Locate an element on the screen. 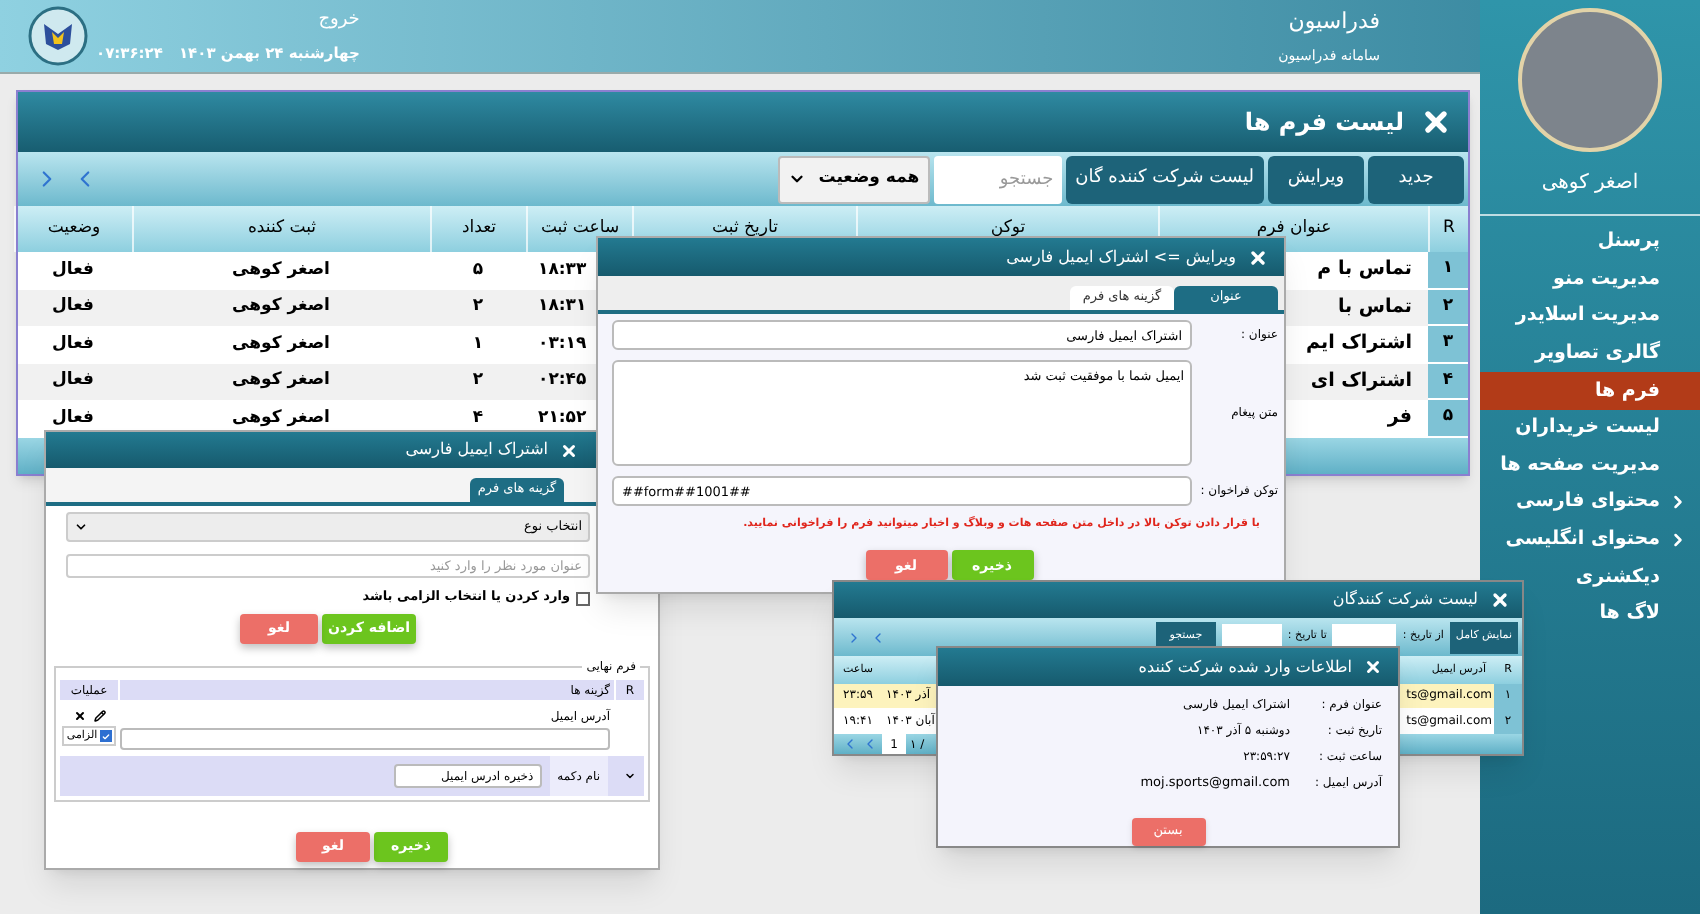 The width and height of the screenshot is (1700, 914). table-cell: اشتراک ای is located at coordinates (1361, 381).